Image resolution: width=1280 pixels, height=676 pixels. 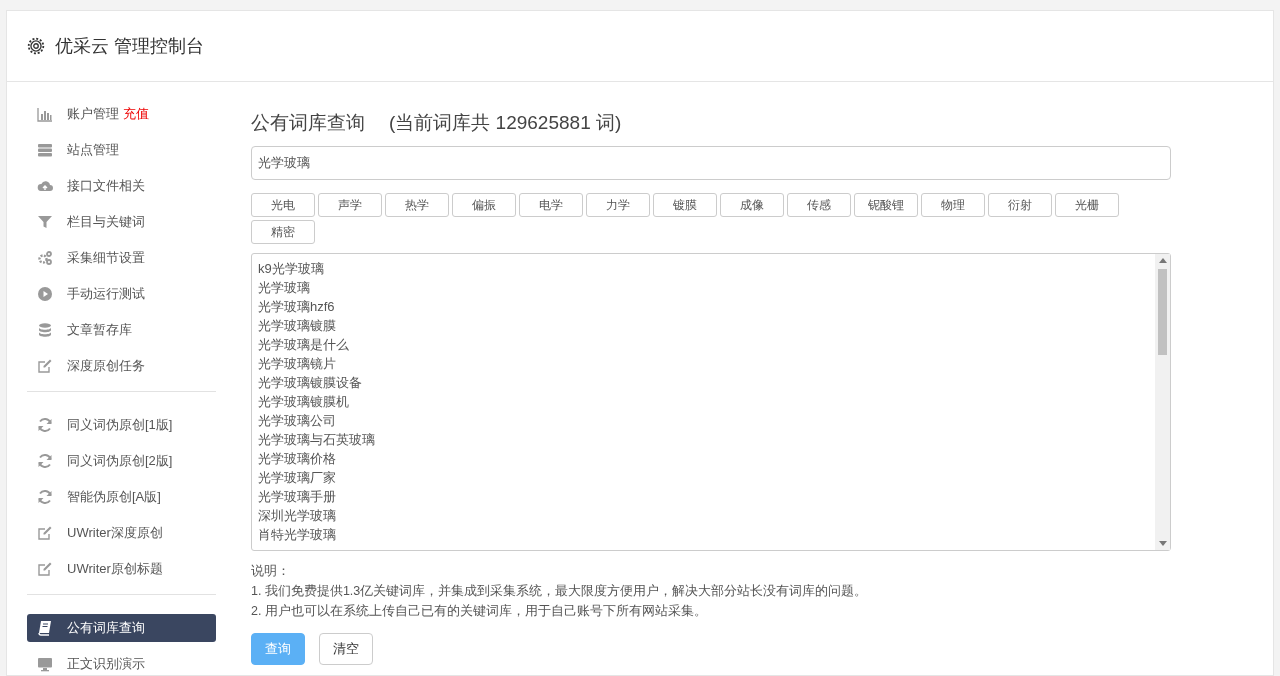 I want to click on recharge-link: 充值, so click(x=136, y=114).